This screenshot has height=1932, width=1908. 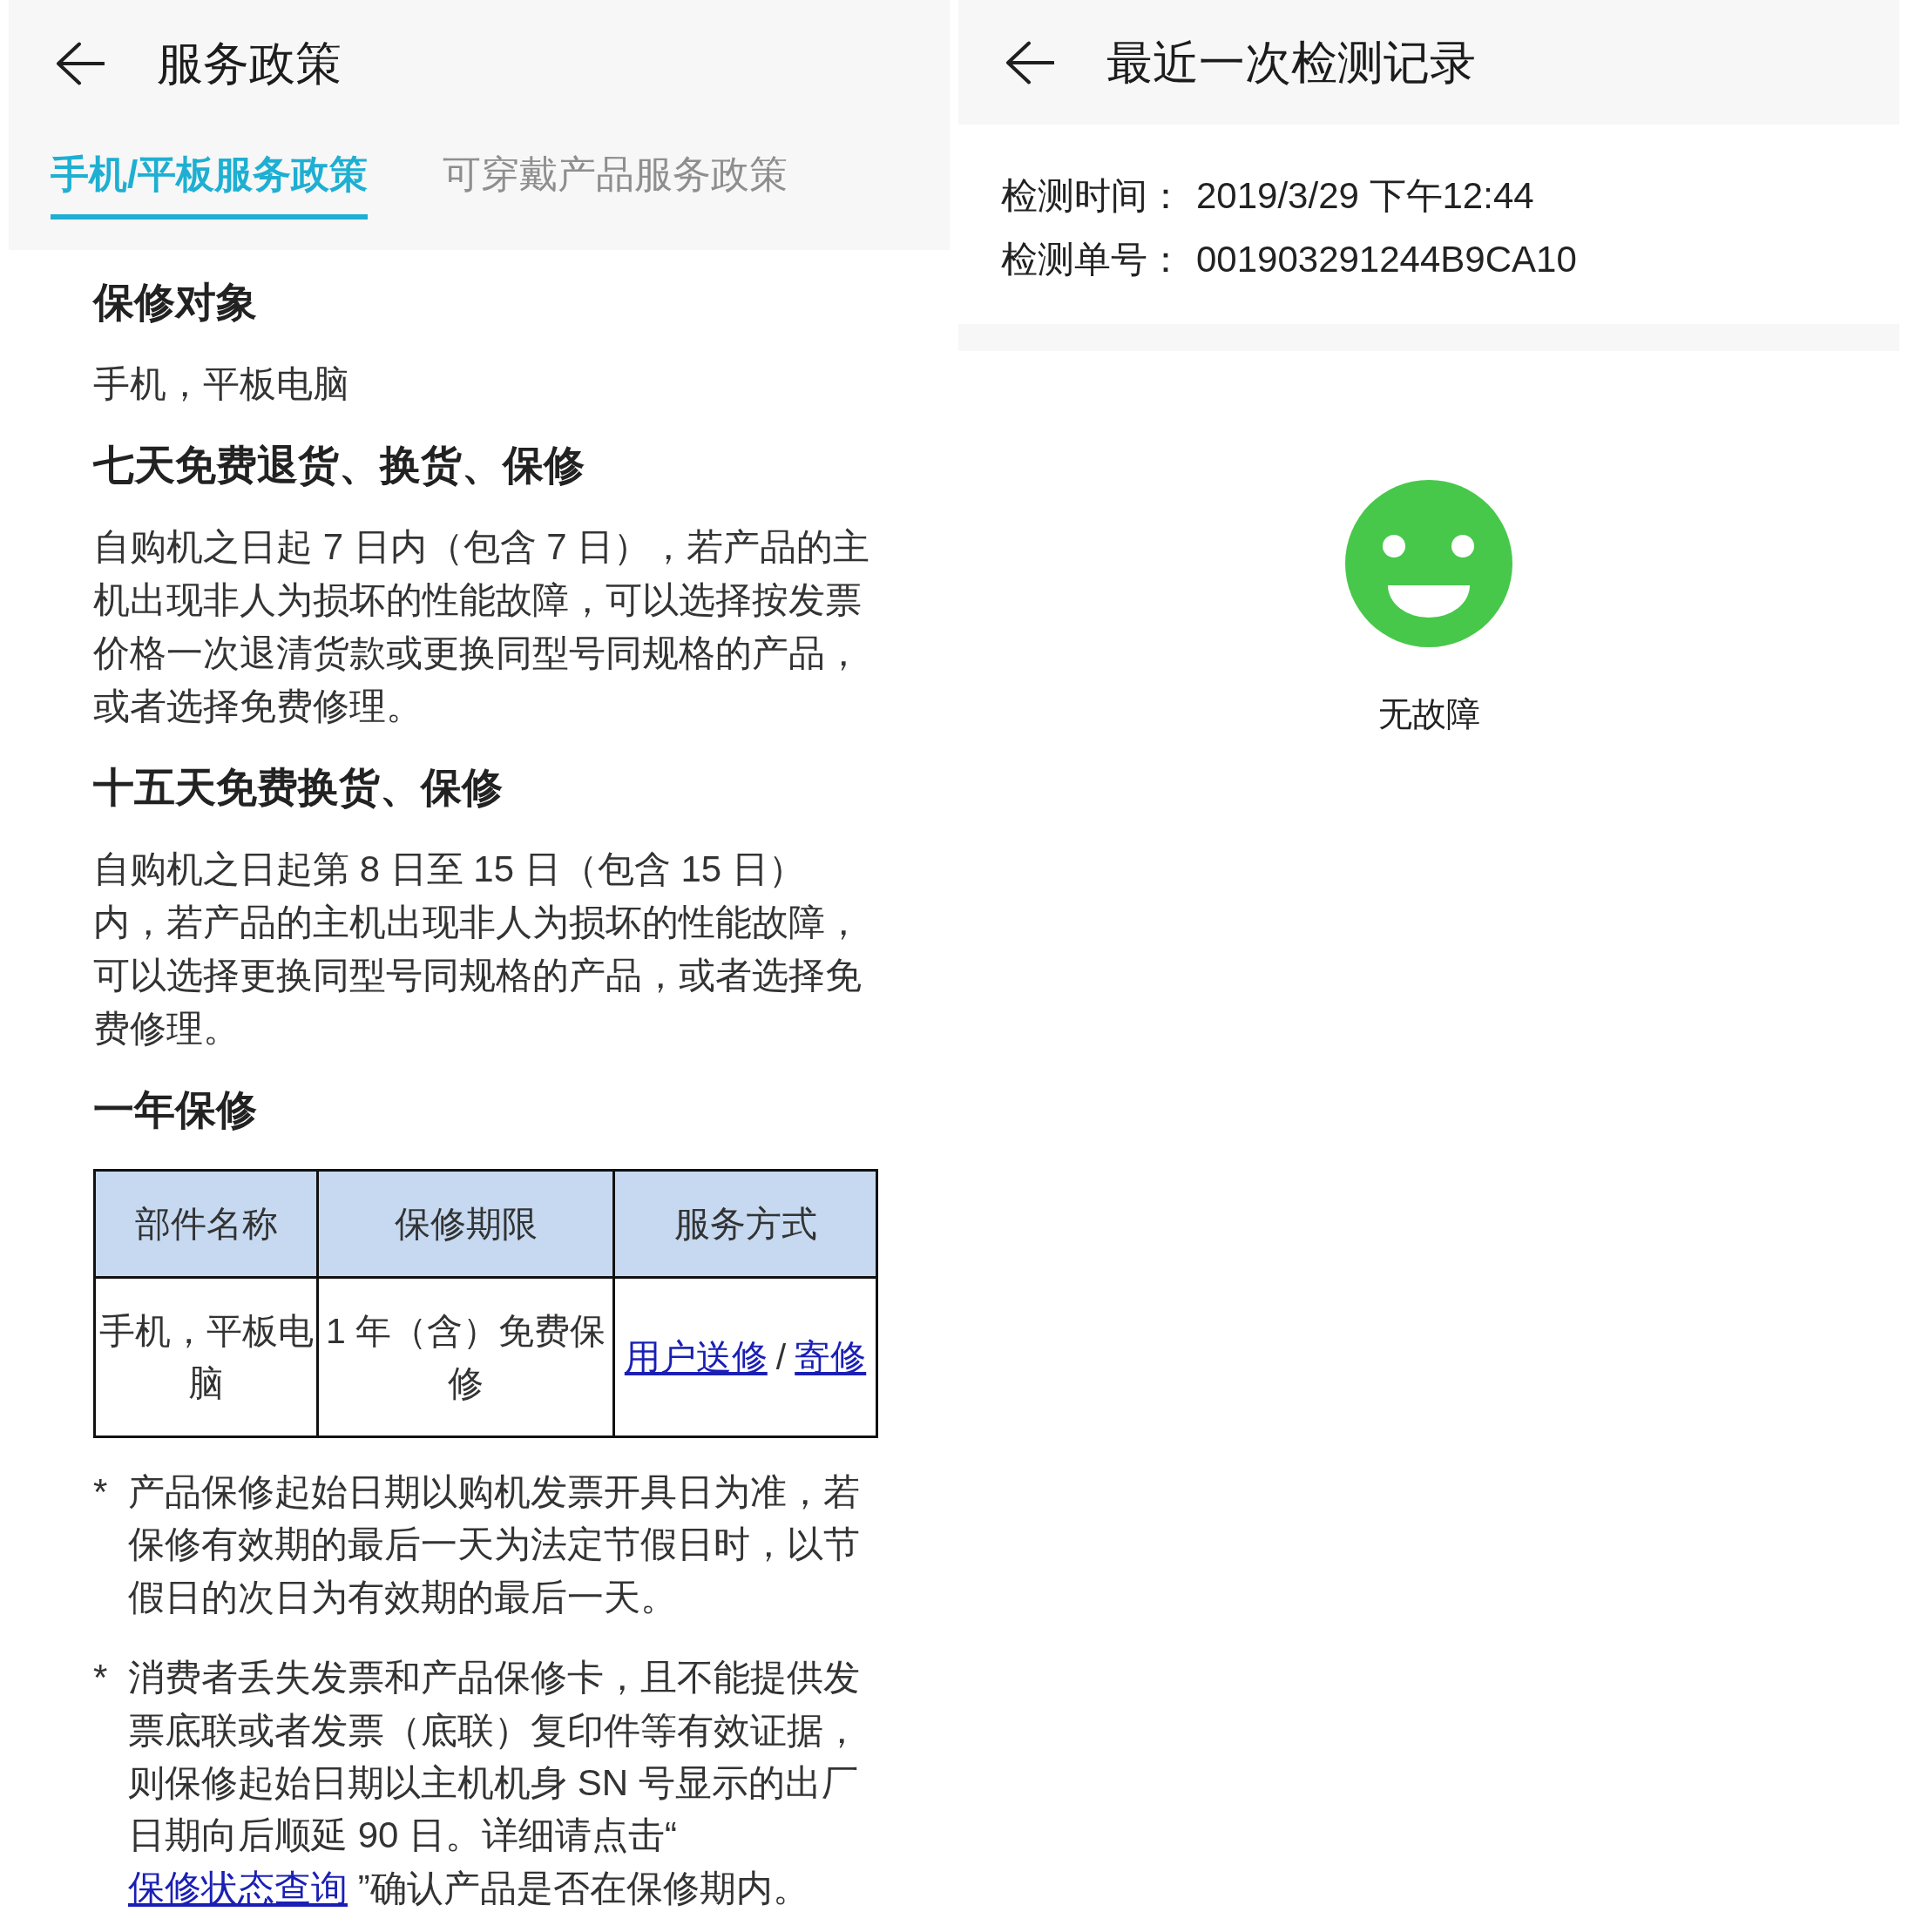 What do you see at coordinates (175, 302) in the screenshot?
I see `section-heading: 保修对象` at bounding box center [175, 302].